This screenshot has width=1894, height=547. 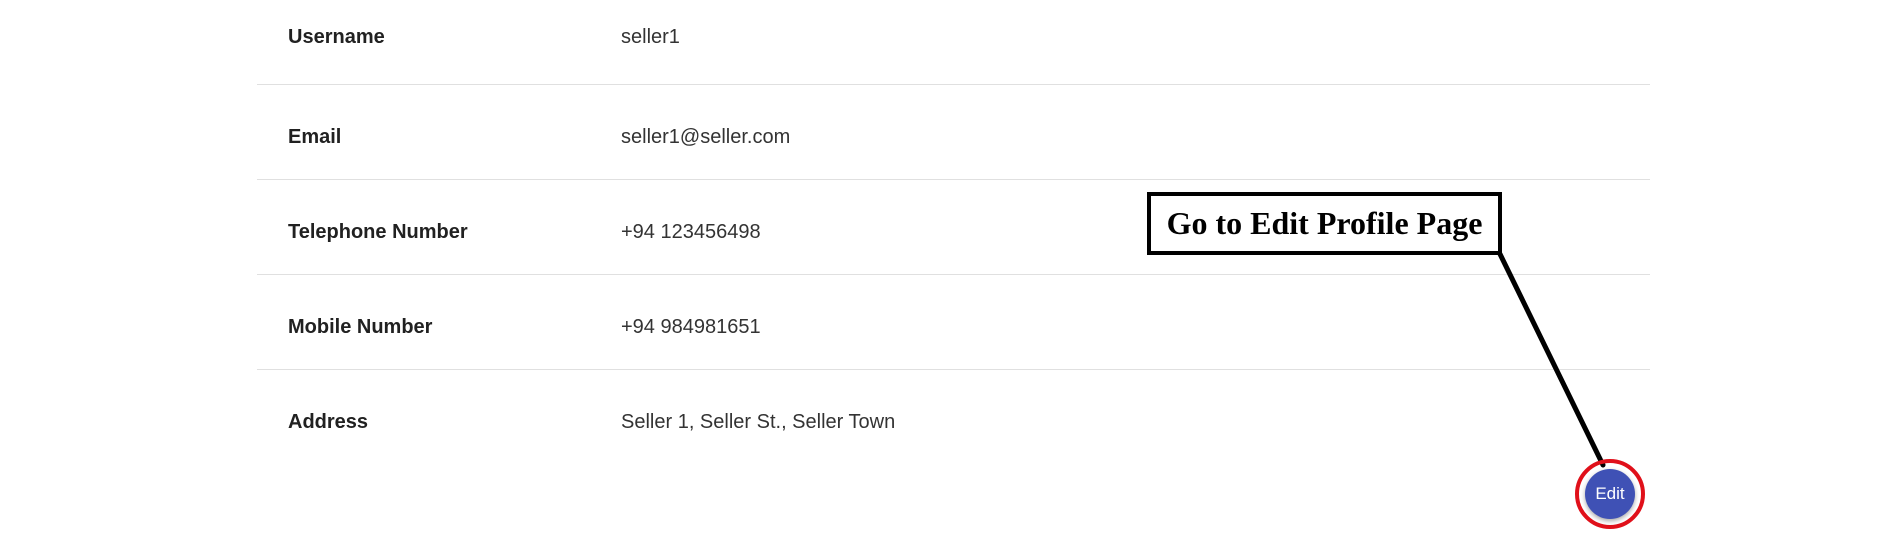 I want to click on address-label: Address, so click(x=328, y=422).